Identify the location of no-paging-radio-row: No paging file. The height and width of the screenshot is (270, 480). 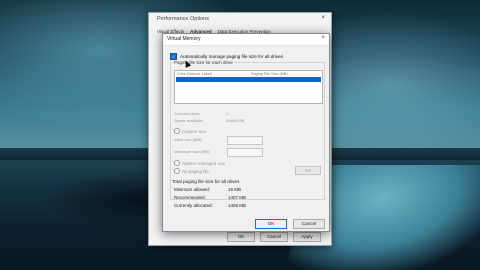
(191, 171).